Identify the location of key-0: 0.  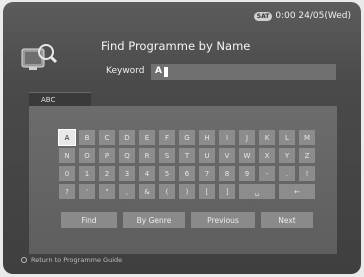
(67, 173).